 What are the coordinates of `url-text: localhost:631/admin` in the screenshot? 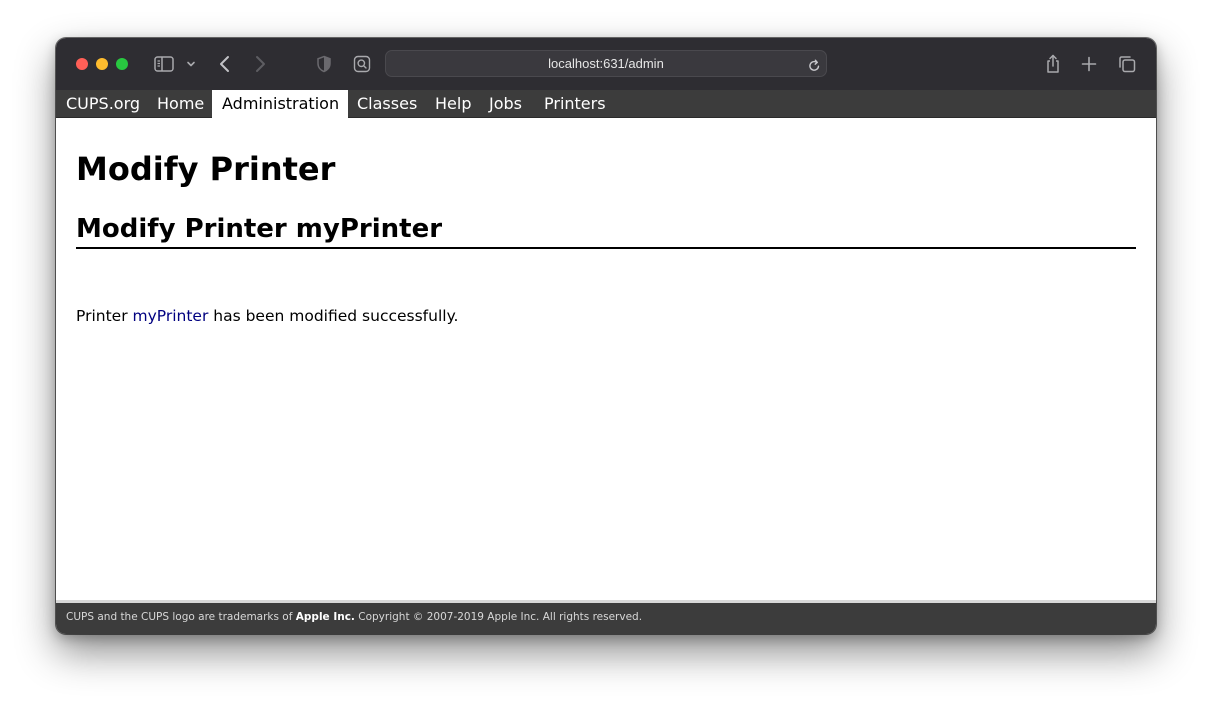 It's located at (606, 63).